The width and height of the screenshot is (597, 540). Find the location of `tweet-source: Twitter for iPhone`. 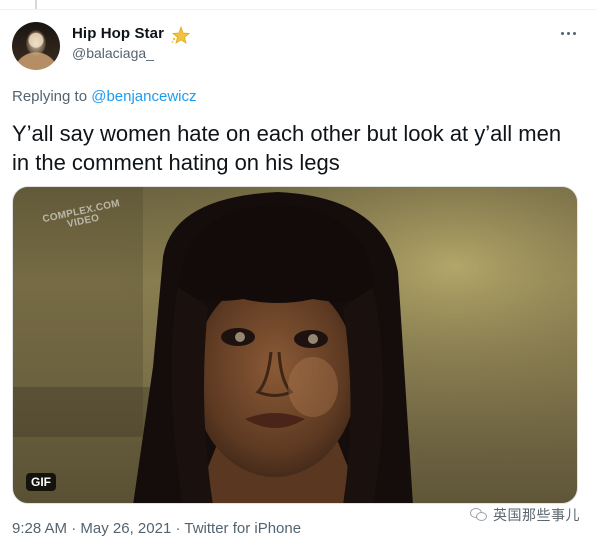

tweet-source: Twitter for iPhone is located at coordinates (242, 528).